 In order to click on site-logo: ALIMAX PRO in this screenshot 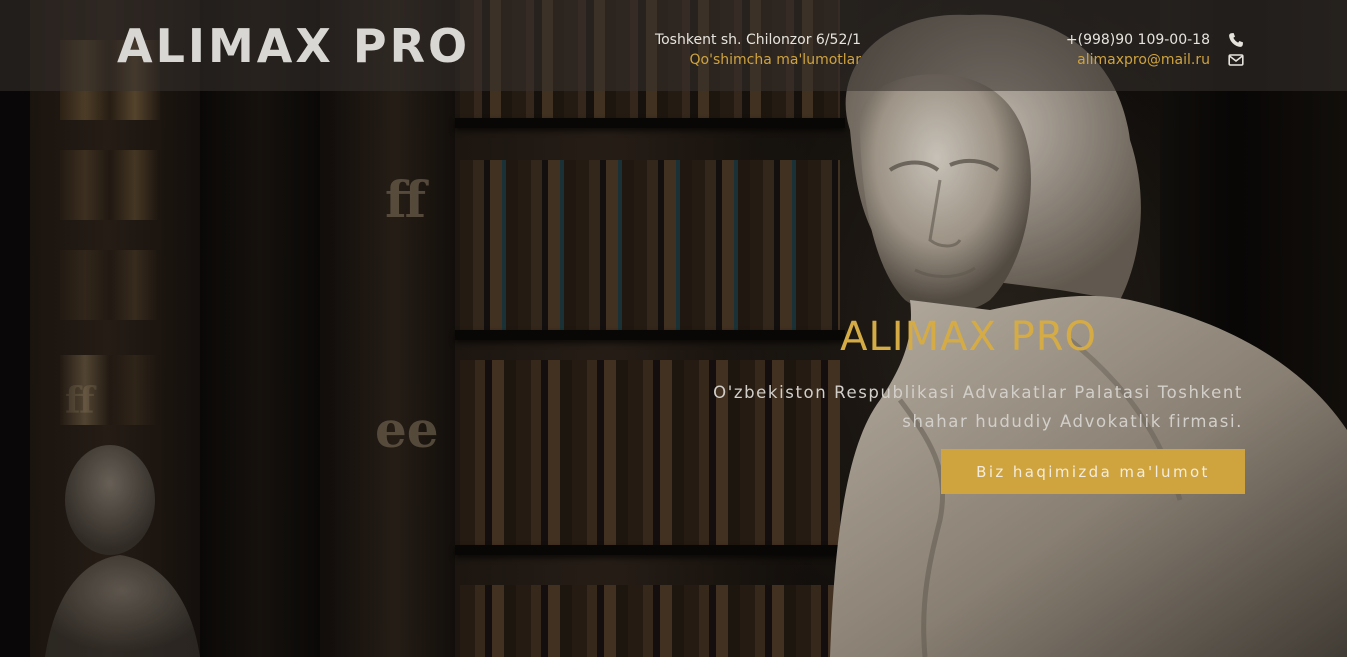, I will do `click(293, 46)`.